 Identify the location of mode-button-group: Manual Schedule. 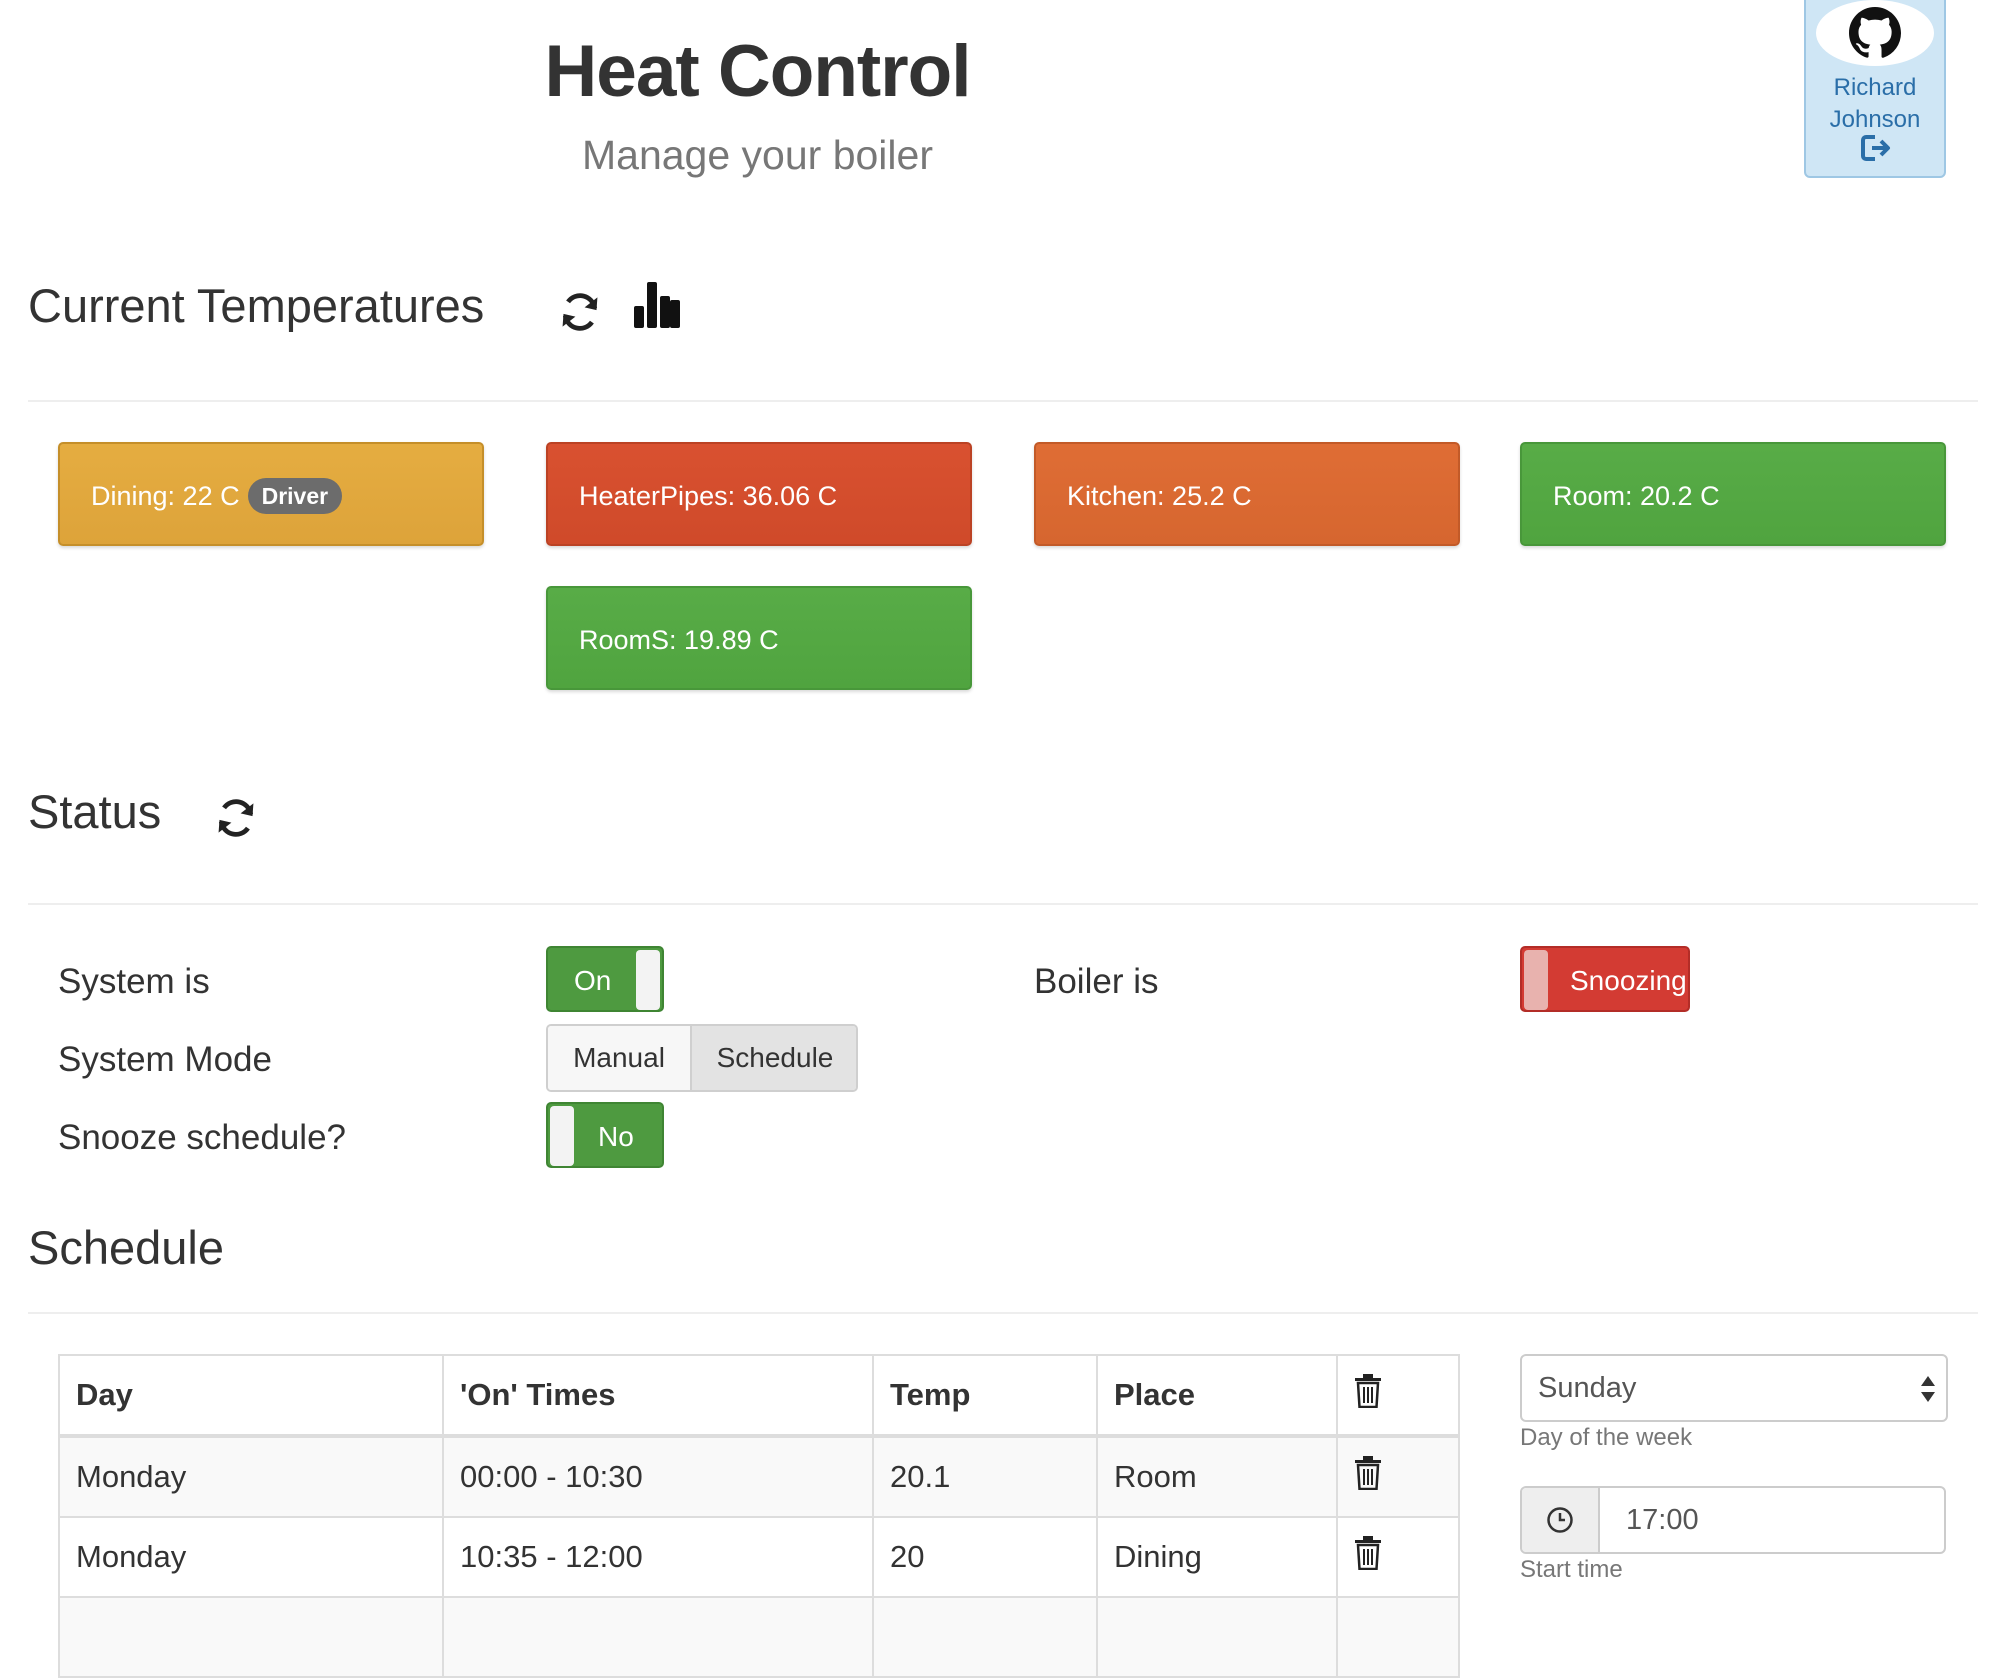
(702, 1058).